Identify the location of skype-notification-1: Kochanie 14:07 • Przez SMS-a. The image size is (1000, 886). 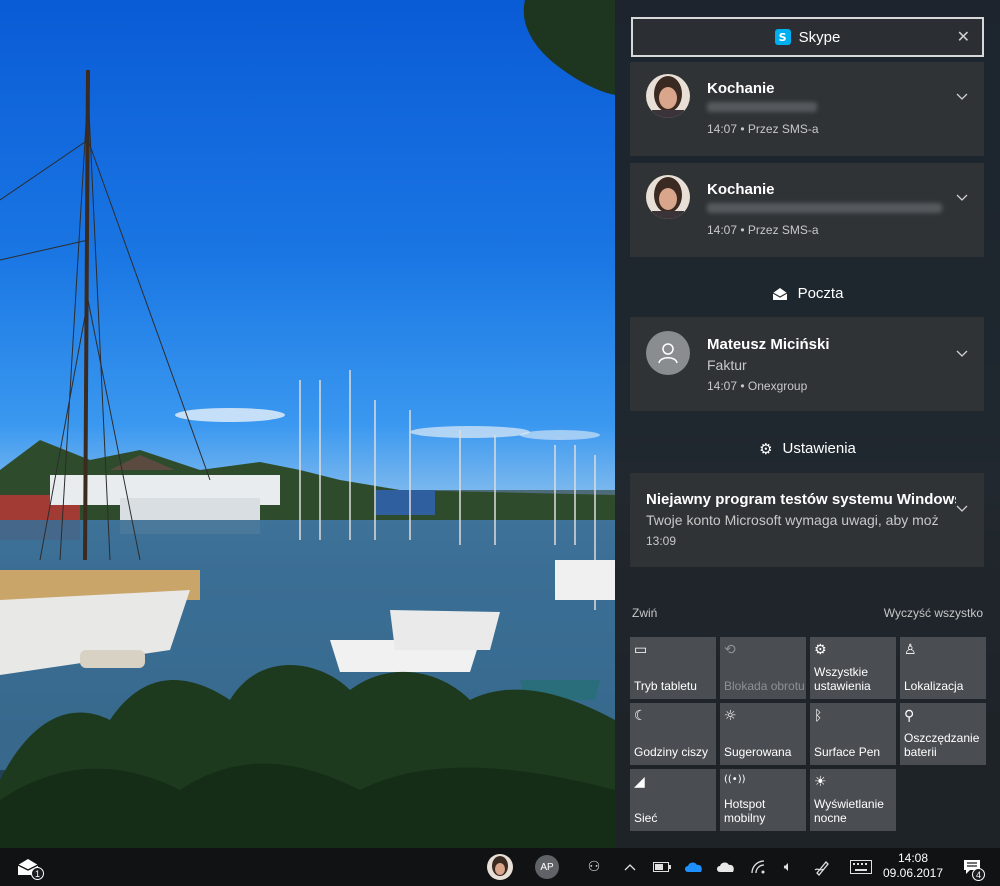
(807, 109).